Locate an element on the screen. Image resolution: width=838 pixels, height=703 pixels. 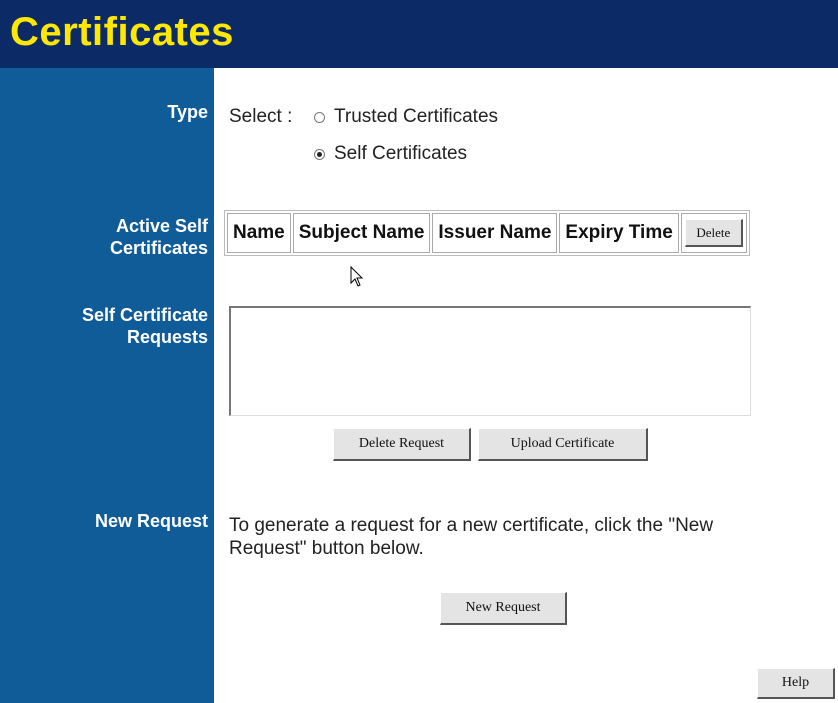
radio-option-self: Self Certificates is located at coordinates (390, 154).